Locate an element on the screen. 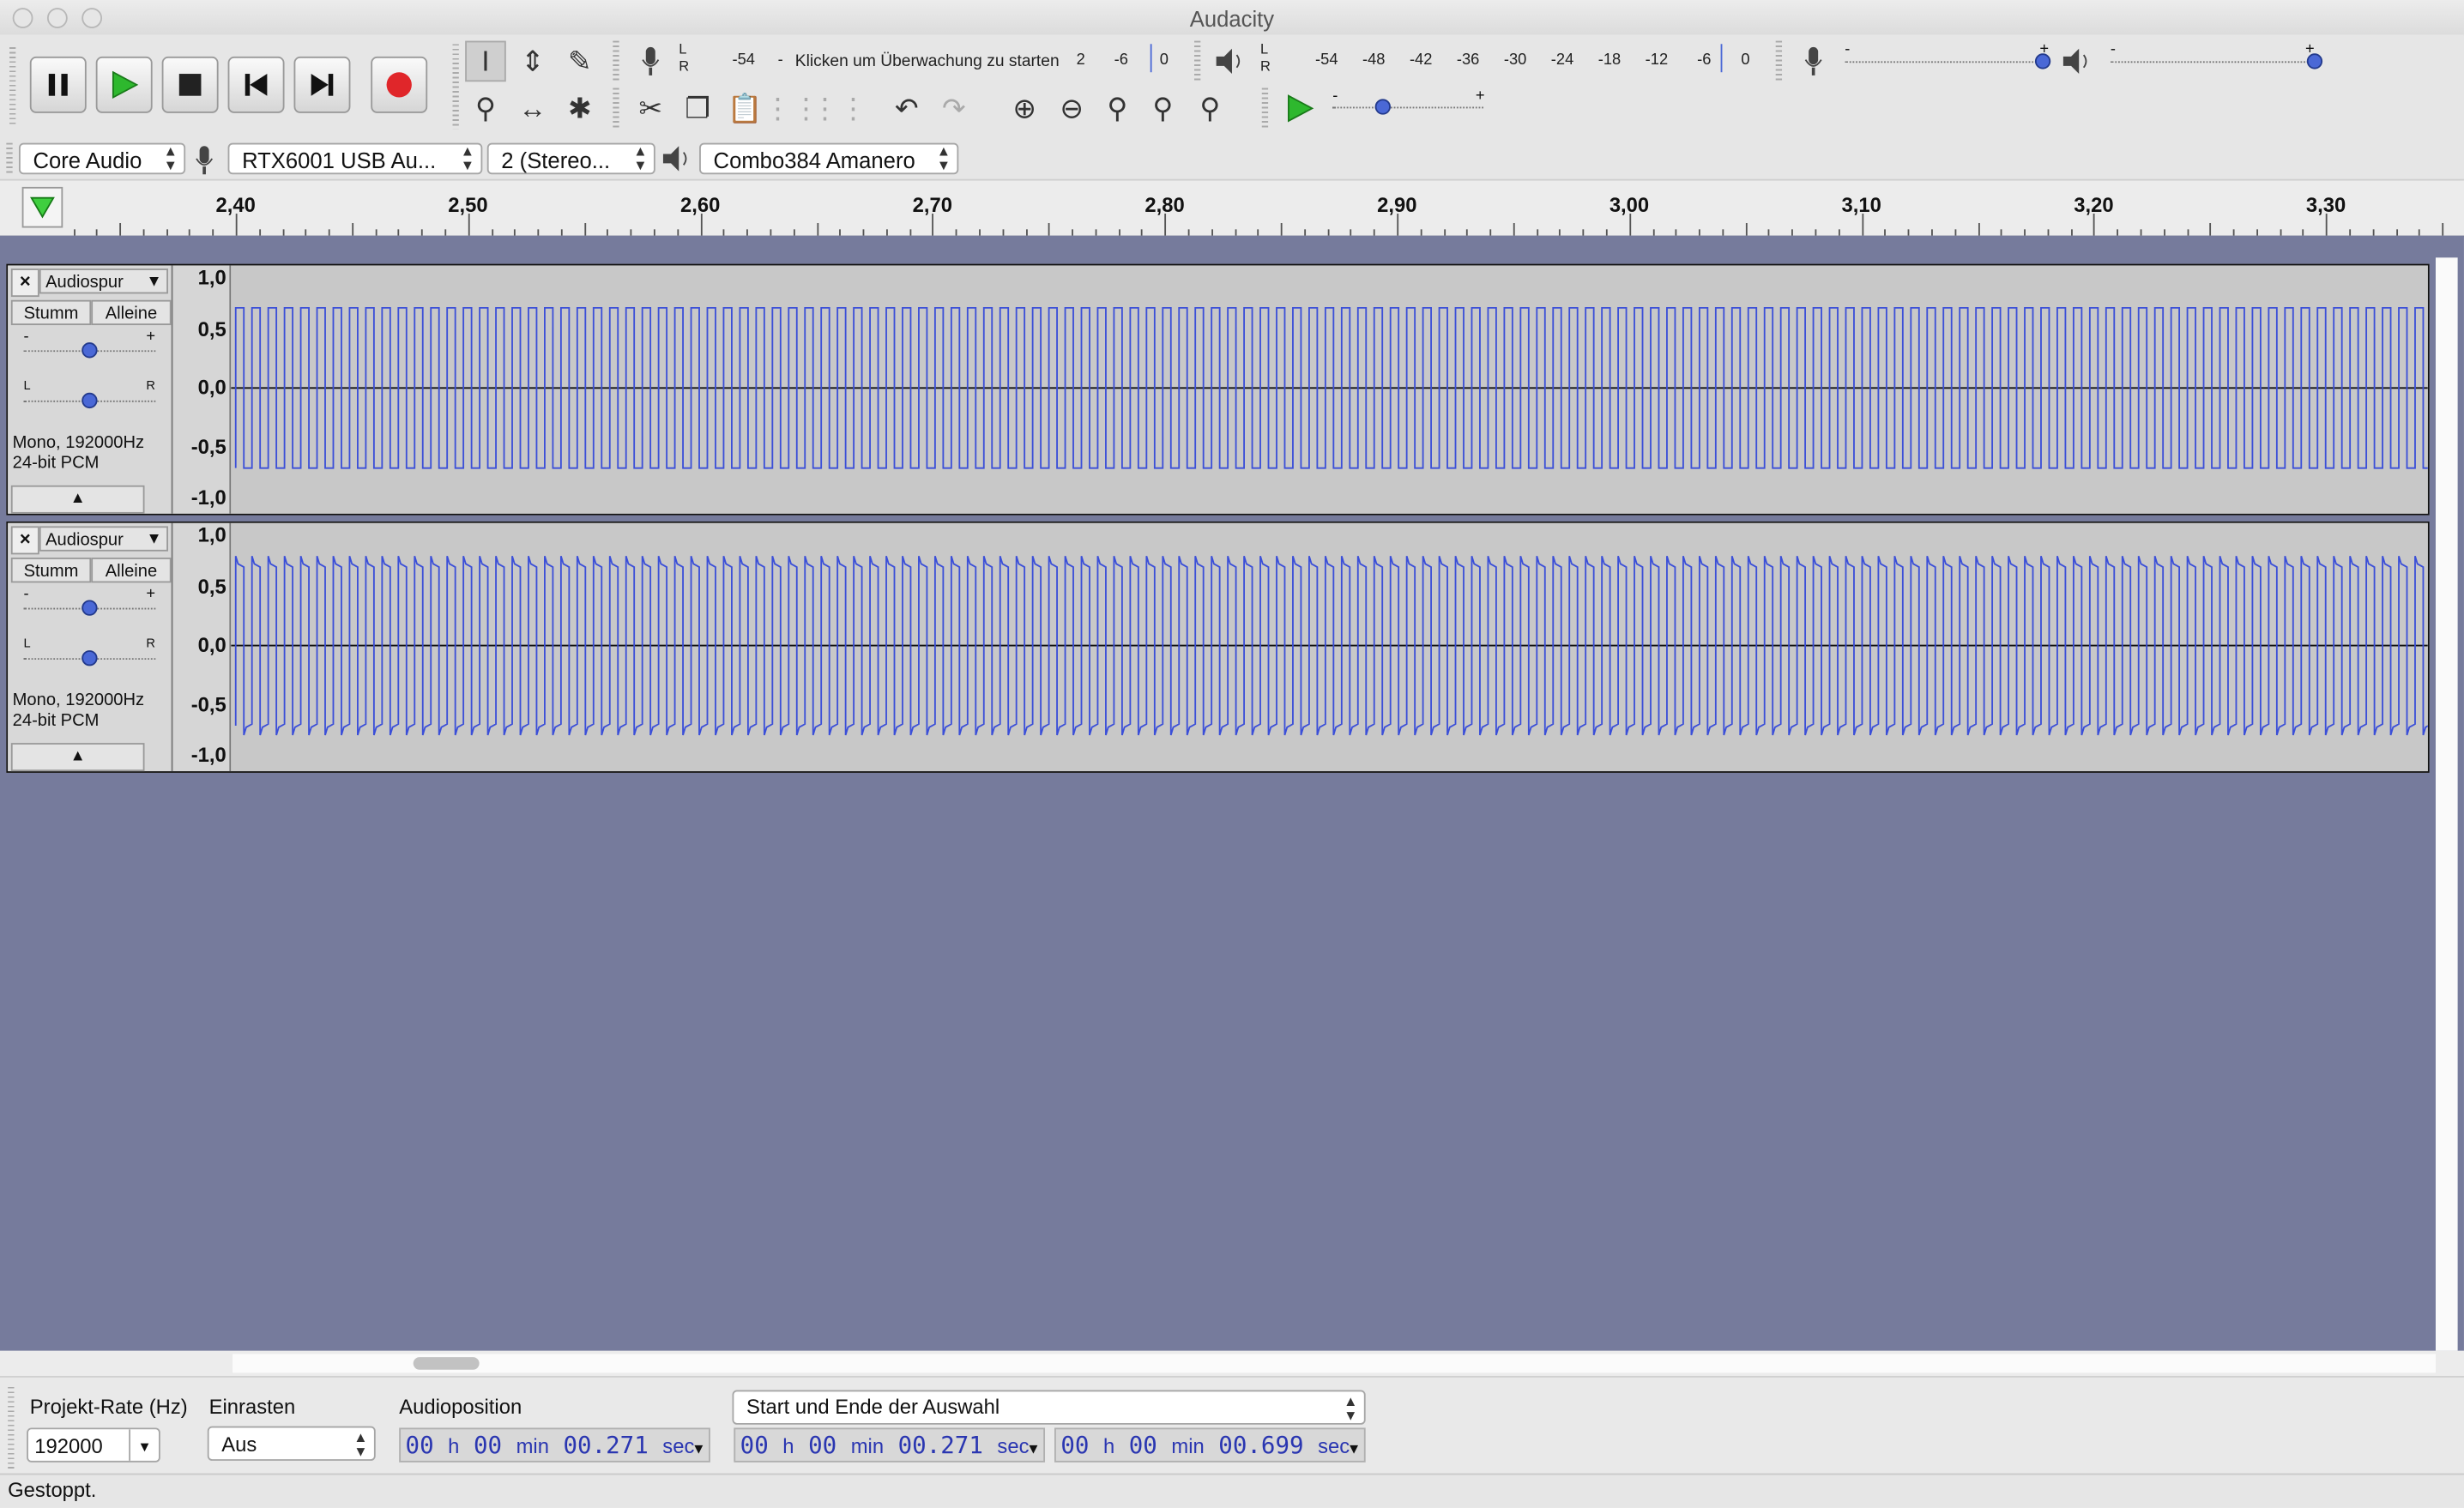  redo-button: ↷ is located at coordinates (954, 109).